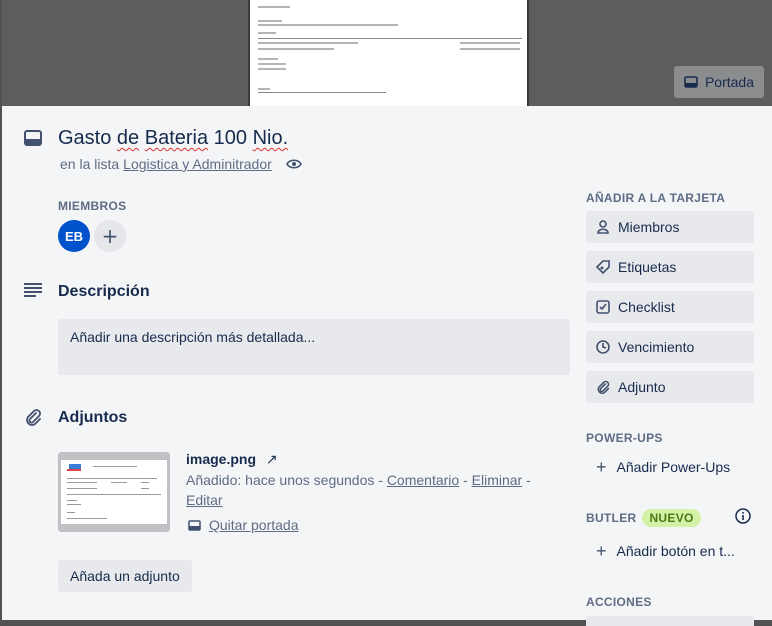 This screenshot has width=772, height=626. I want to click on card-title: Gasto de Bateria 100 Nio., so click(173, 138).